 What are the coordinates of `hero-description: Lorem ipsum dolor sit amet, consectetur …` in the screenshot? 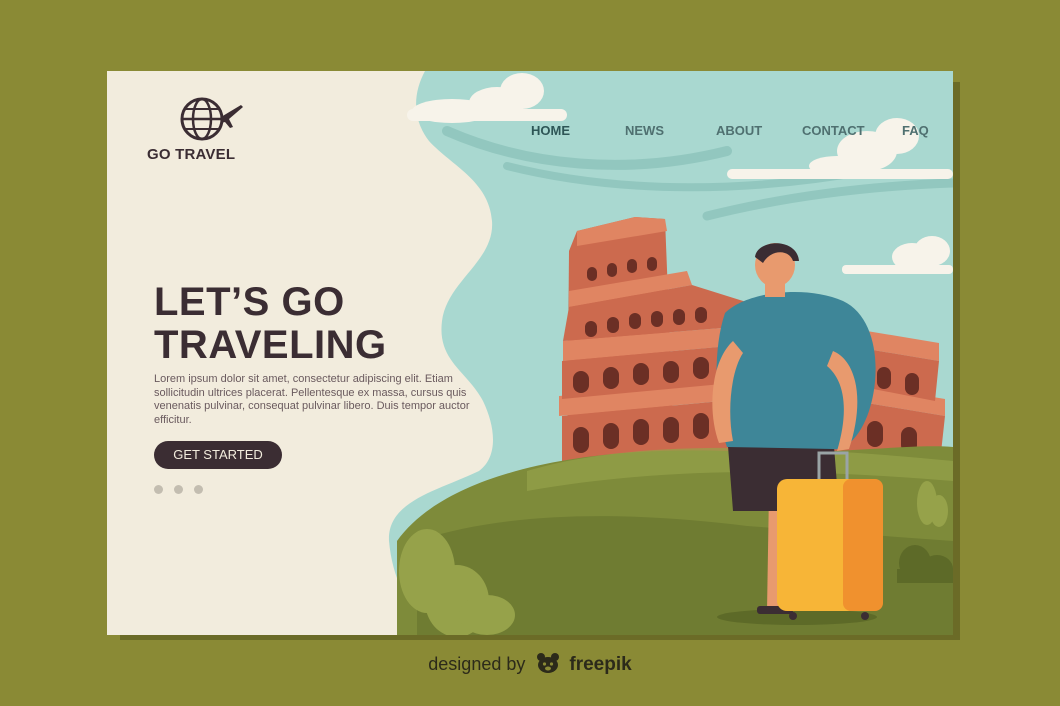 It's located at (312, 399).